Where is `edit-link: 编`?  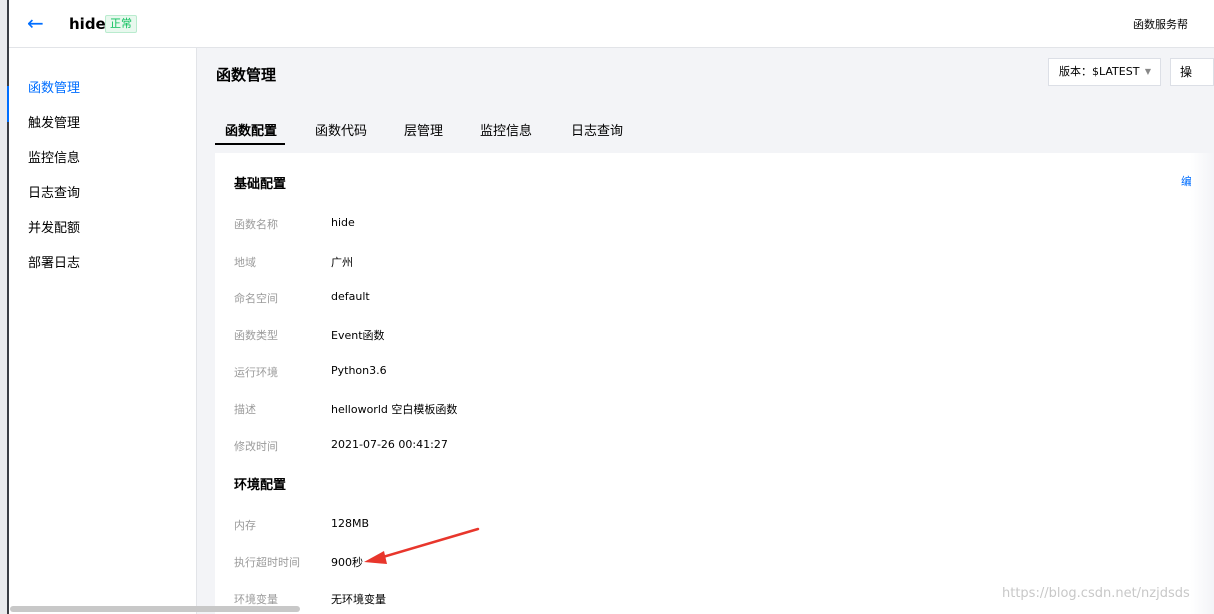
edit-link: 编 is located at coordinates (1186, 181).